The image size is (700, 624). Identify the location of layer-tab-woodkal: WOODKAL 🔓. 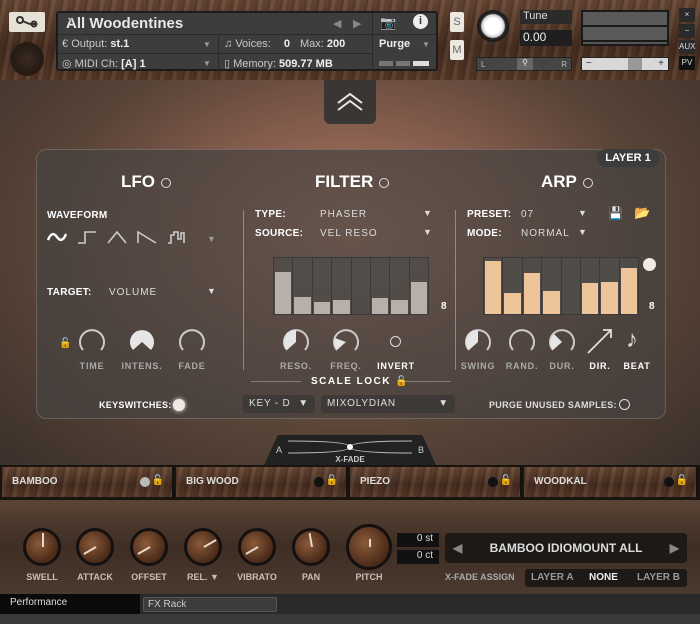
(611, 482).